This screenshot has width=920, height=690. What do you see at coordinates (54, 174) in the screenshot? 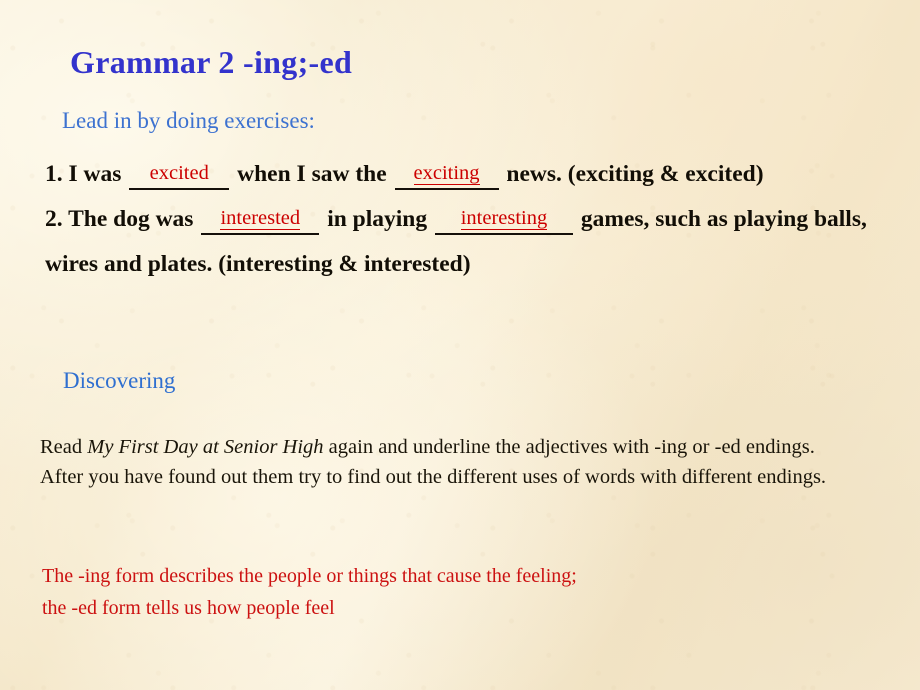
I see `exercise-1-number: 1.` at bounding box center [54, 174].